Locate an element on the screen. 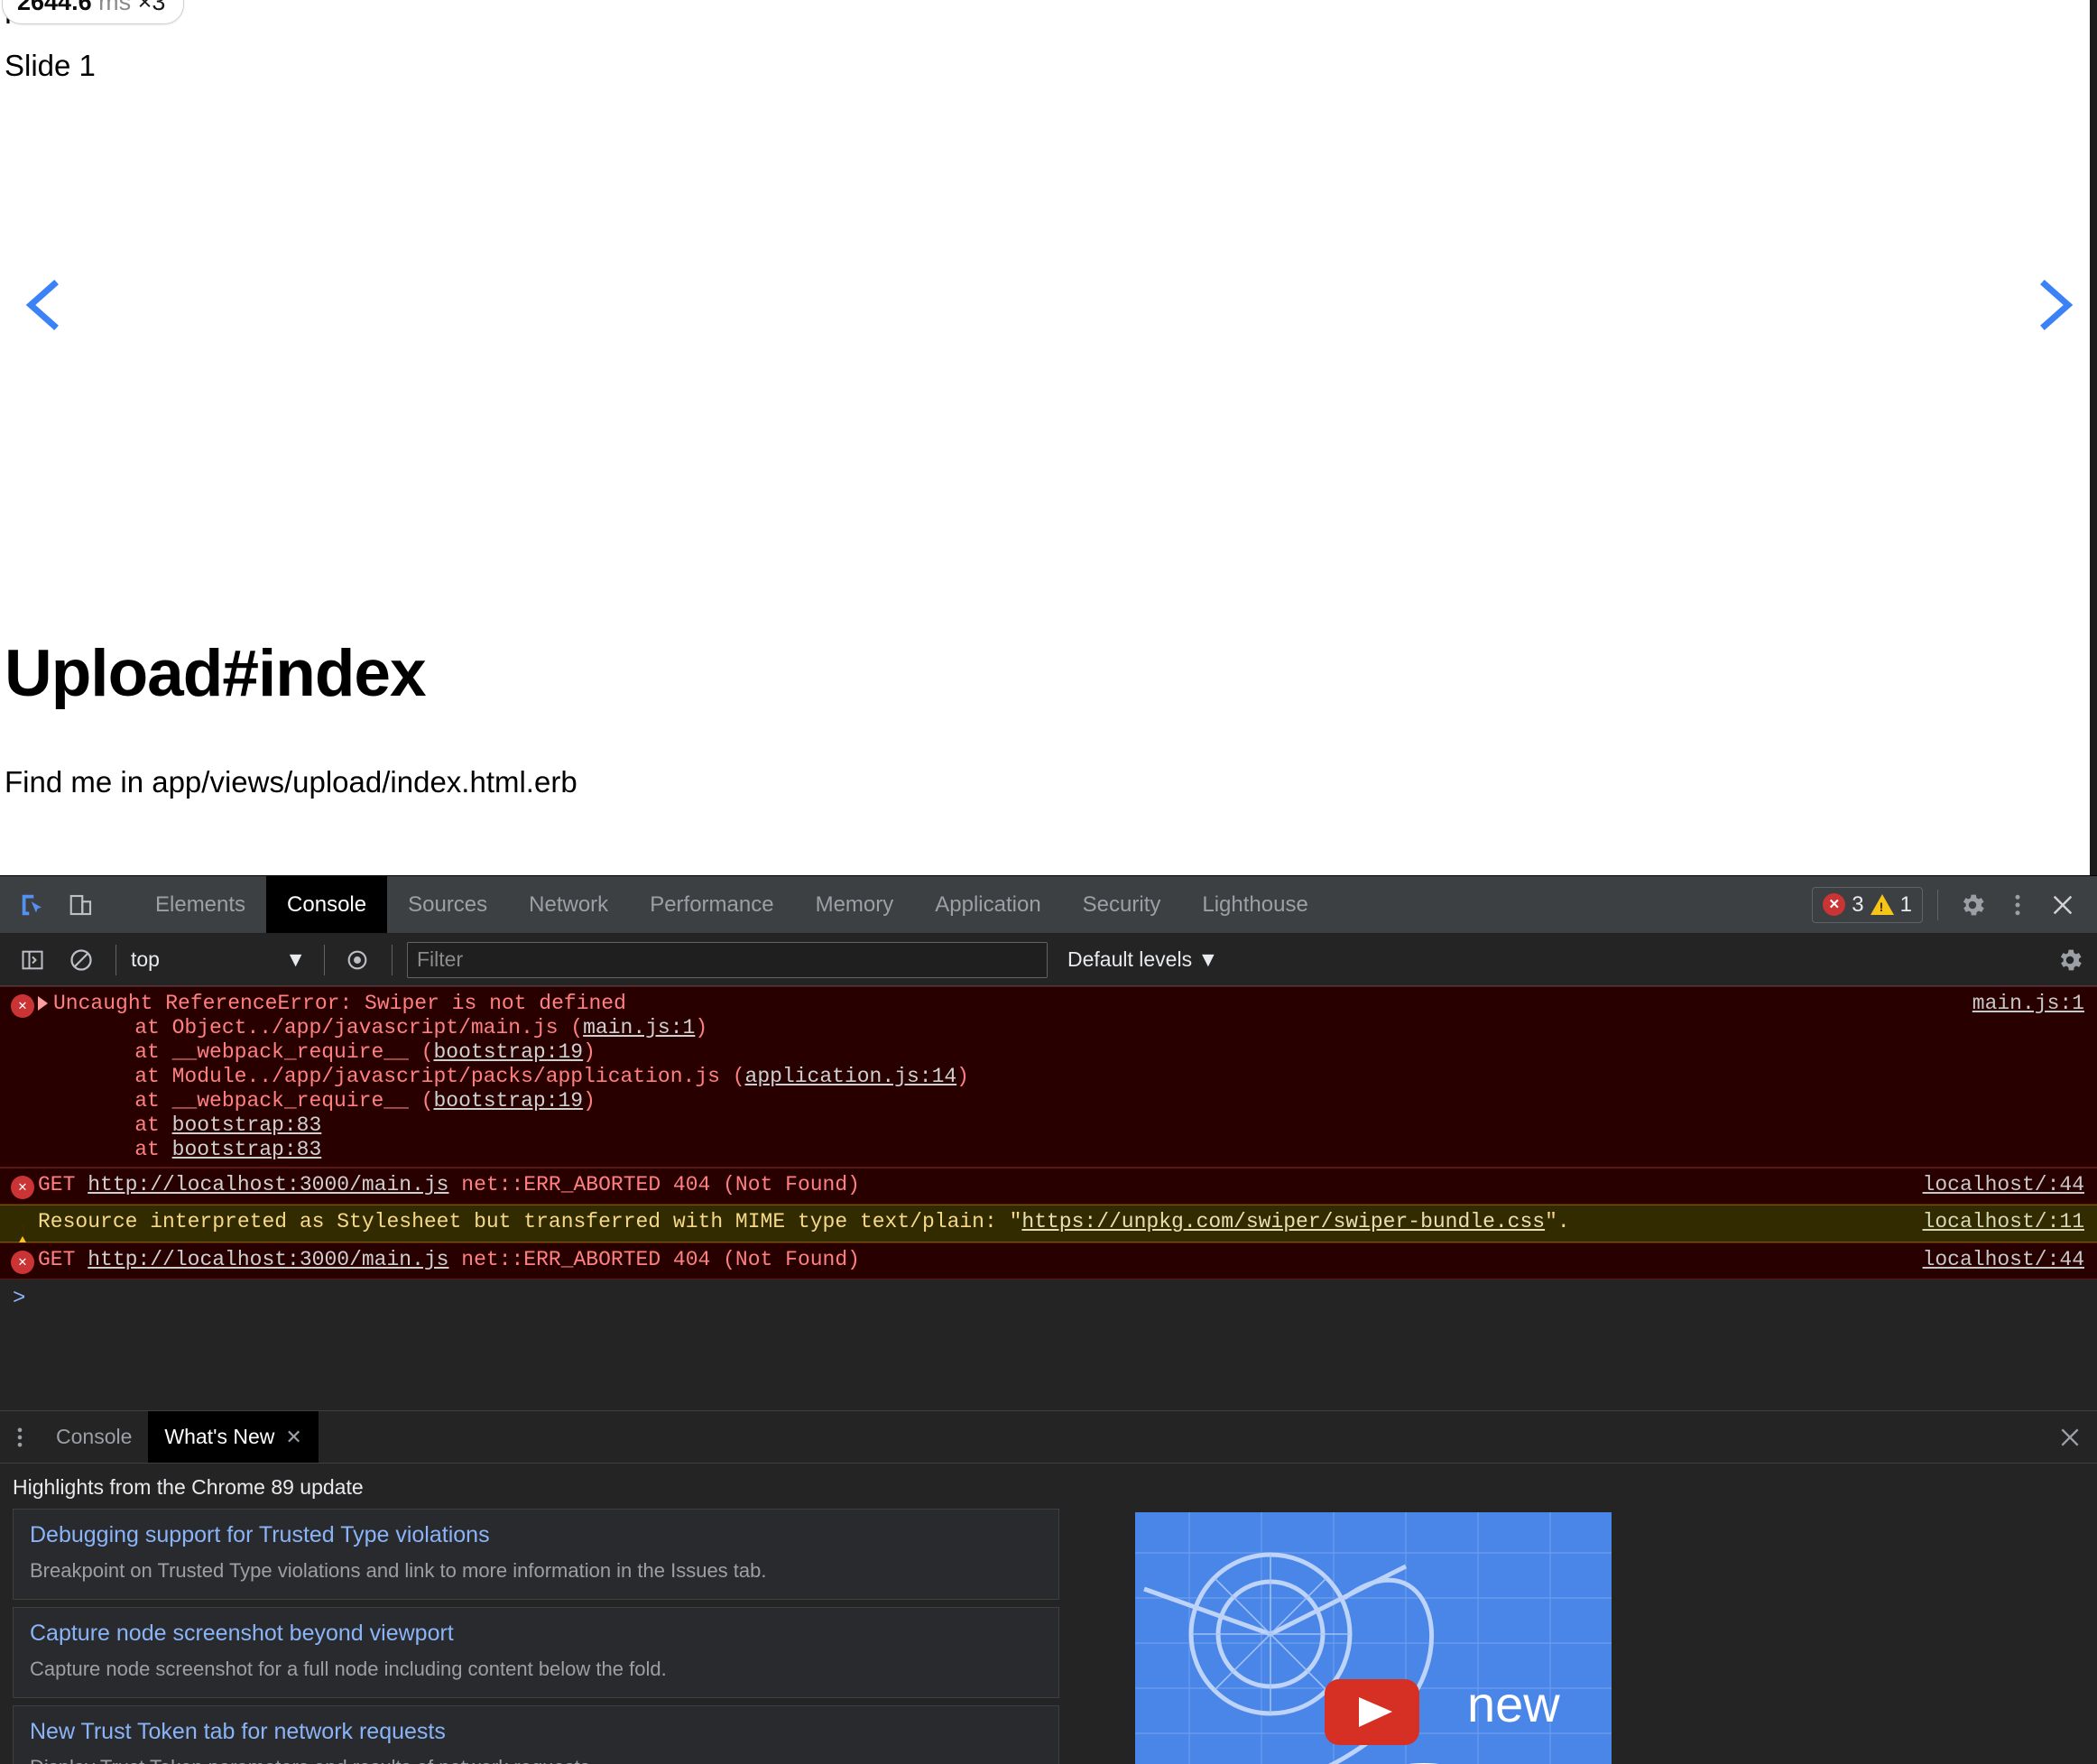 The image size is (2097, 1764). inspect-element-button is located at coordinates (32, 905).